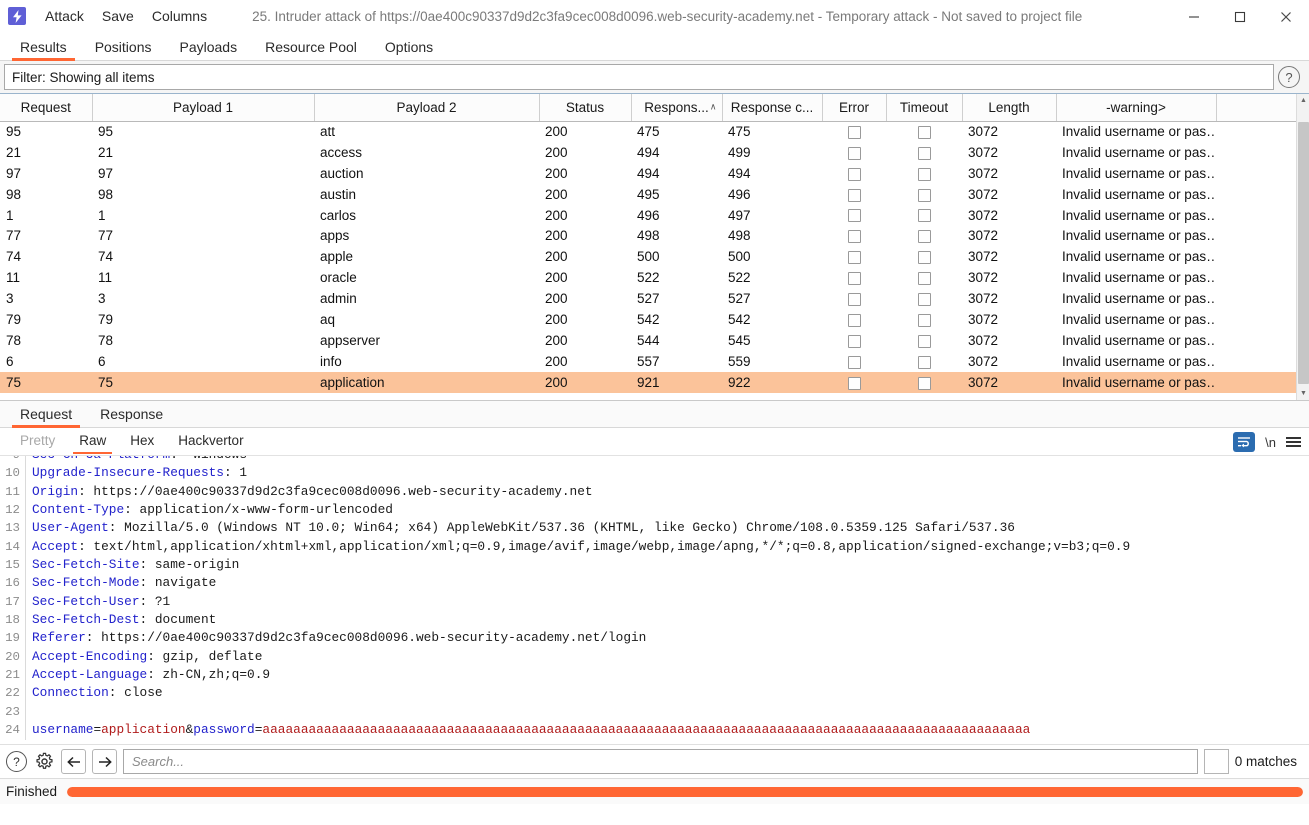 This screenshot has height=825, width=1309. Describe the element at coordinates (142, 441) in the screenshot. I see `view-tab-hex: Hex` at that location.